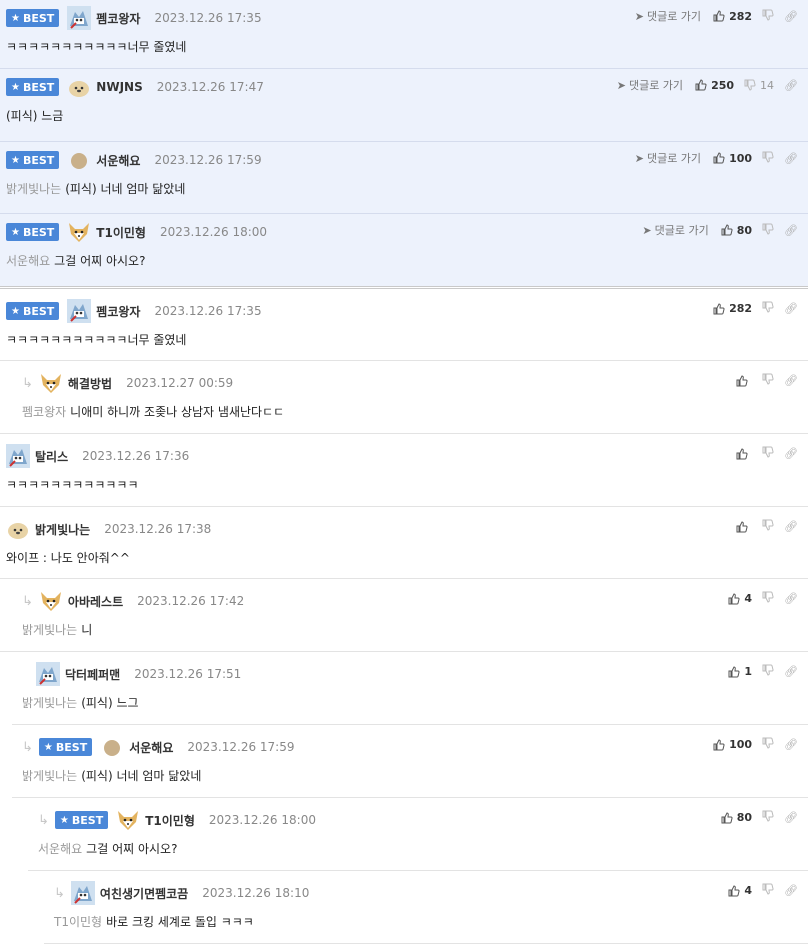  What do you see at coordinates (158, 529) in the screenshot?
I see `comment-date: 2023.12.26 17:38` at bounding box center [158, 529].